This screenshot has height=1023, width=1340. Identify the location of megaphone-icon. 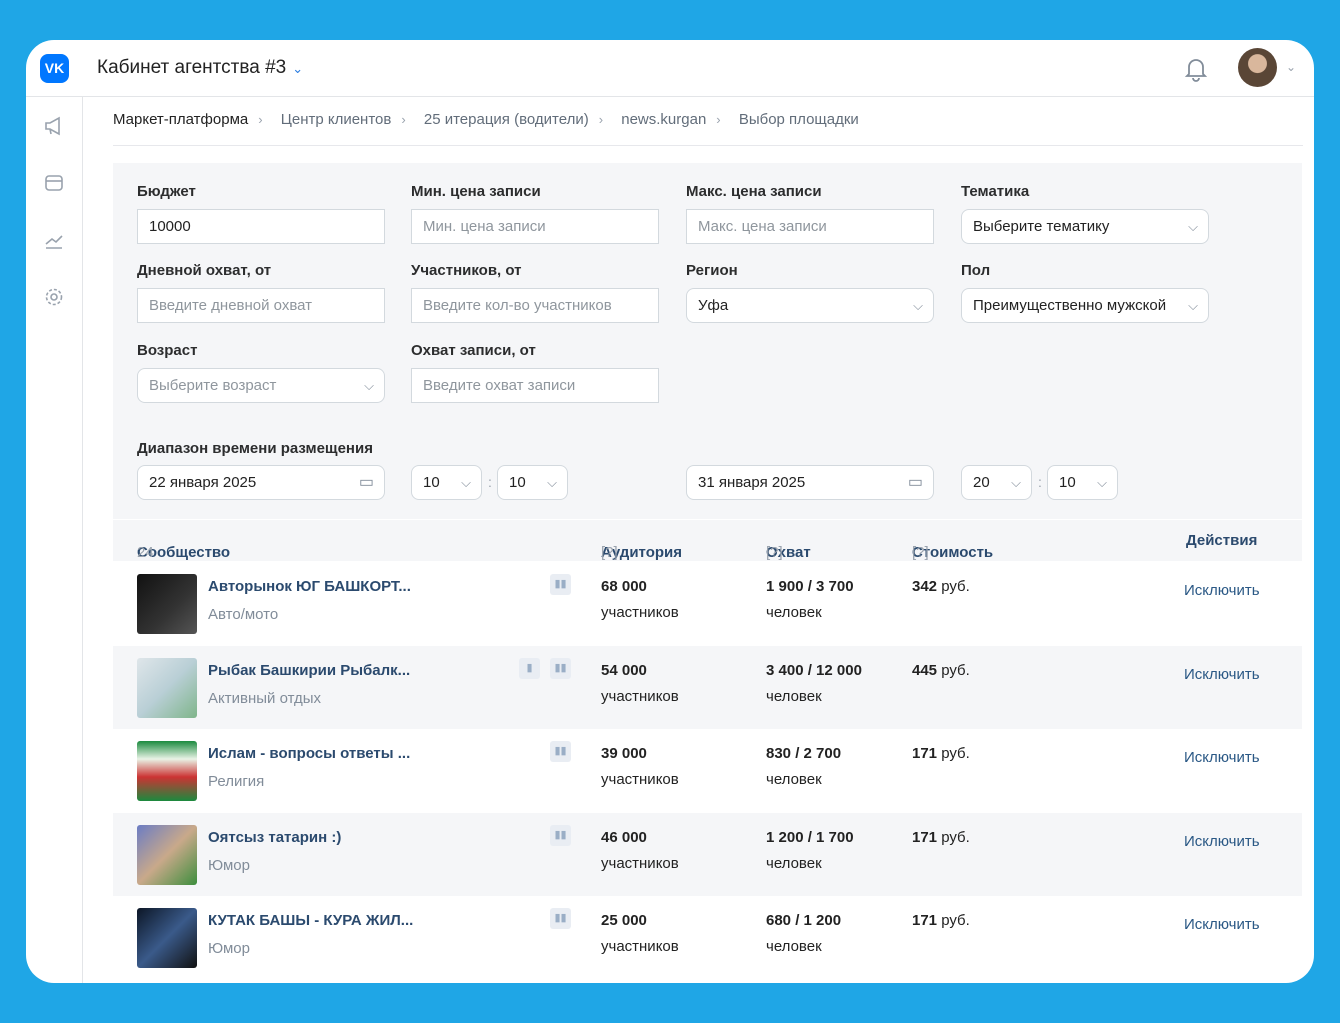
(54, 126).